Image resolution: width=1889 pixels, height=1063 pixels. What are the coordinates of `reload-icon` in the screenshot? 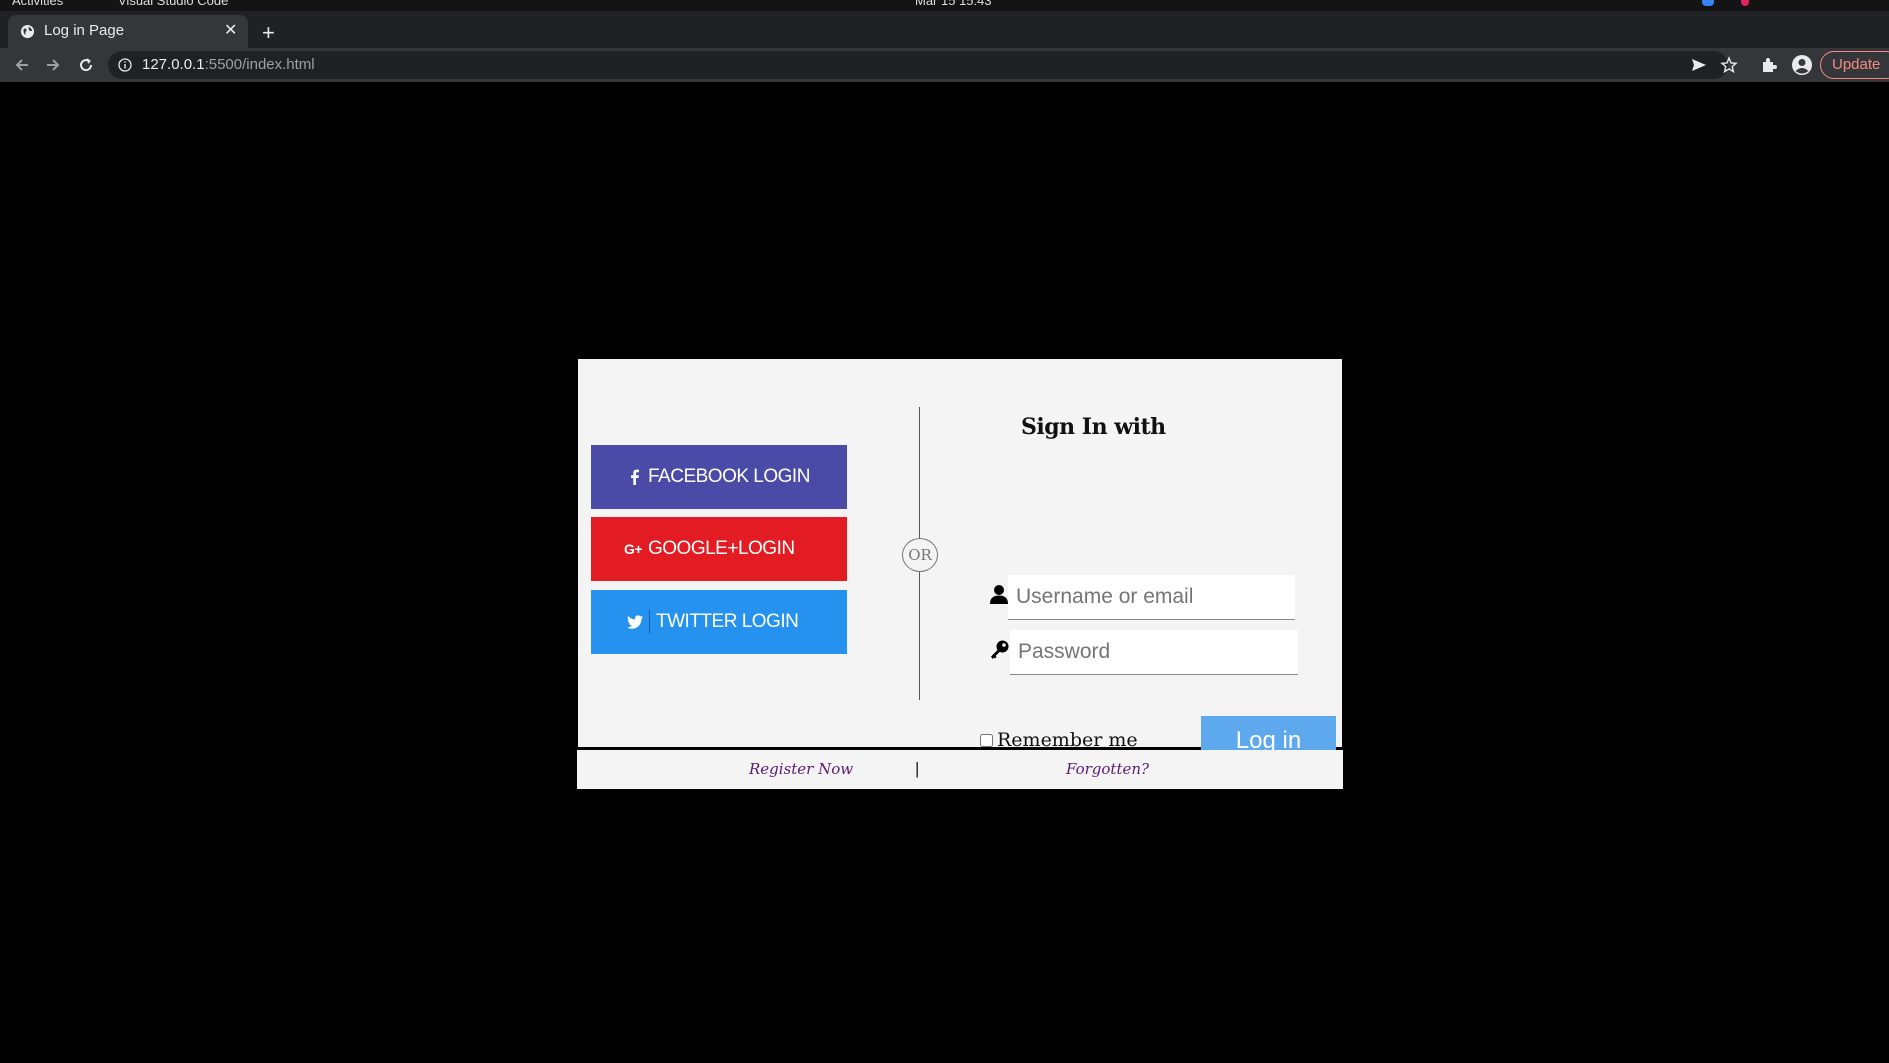 It's located at (86, 65).